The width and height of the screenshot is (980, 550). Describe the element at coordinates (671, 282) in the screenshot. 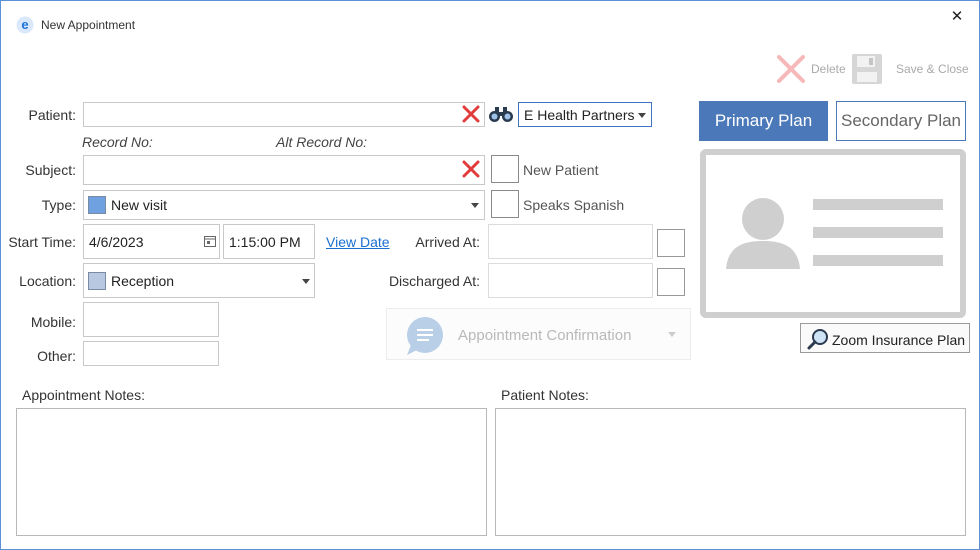

I see `discharged-at-checkbox` at that location.